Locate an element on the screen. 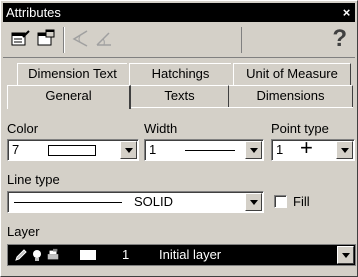  tab-label: Dimension Text is located at coordinates (72, 73).